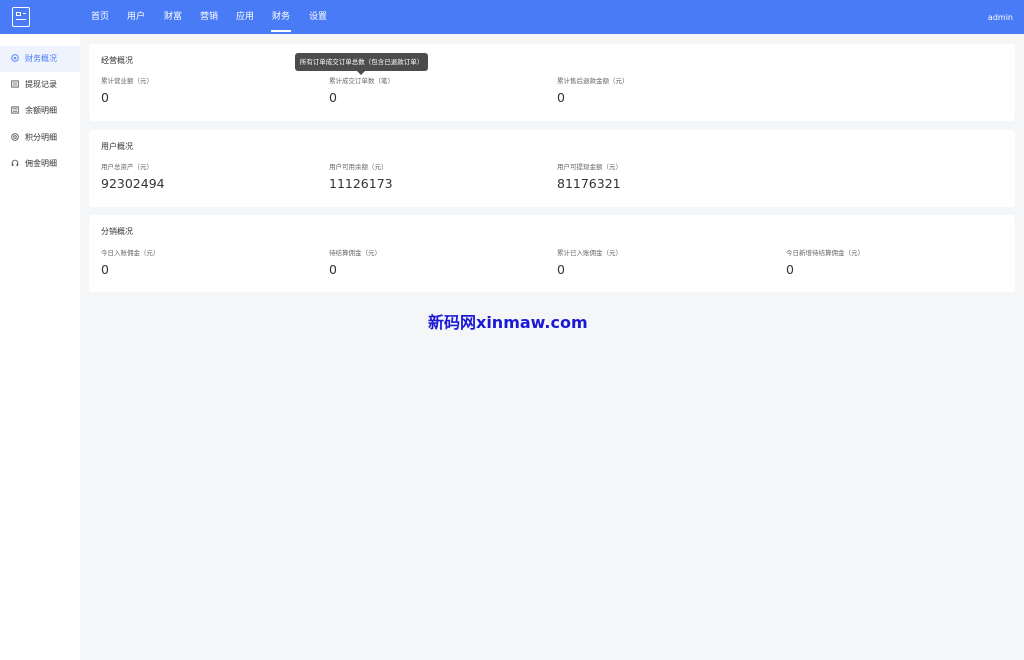  What do you see at coordinates (15, 58) in the screenshot?
I see `finance-overview-icon` at bounding box center [15, 58].